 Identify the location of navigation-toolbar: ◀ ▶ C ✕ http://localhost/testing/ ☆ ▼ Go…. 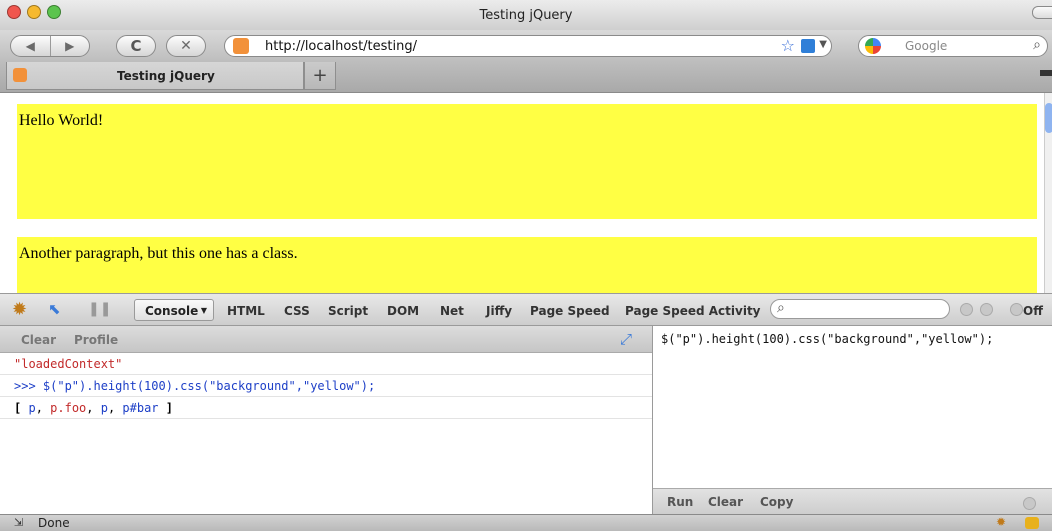
(526, 46).